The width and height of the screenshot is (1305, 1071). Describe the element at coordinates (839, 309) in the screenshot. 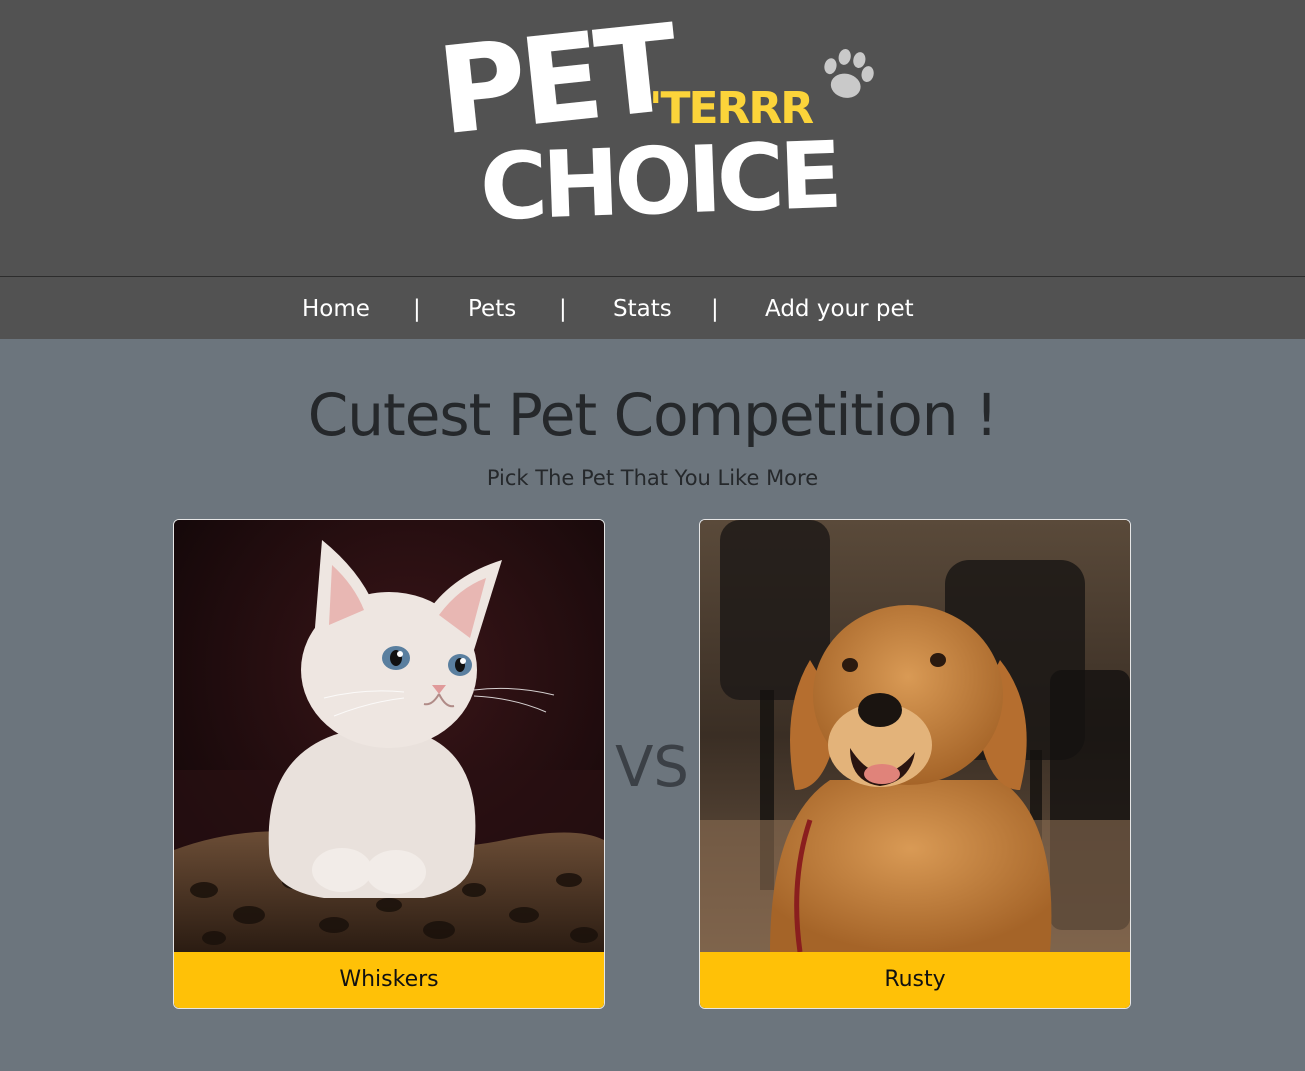

I see `nav-add-pet-link: Add your pet` at that location.